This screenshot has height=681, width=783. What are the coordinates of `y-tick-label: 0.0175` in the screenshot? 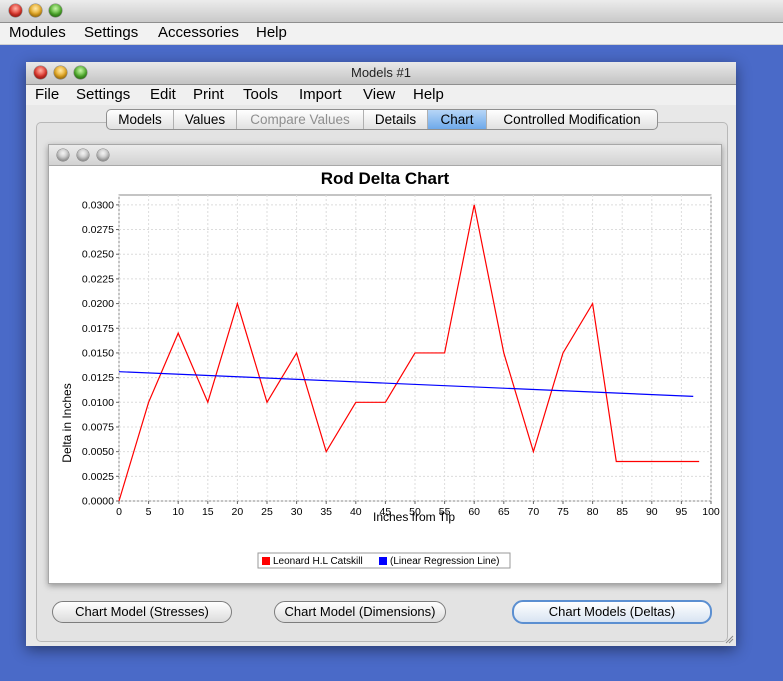 It's located at (98, 329).